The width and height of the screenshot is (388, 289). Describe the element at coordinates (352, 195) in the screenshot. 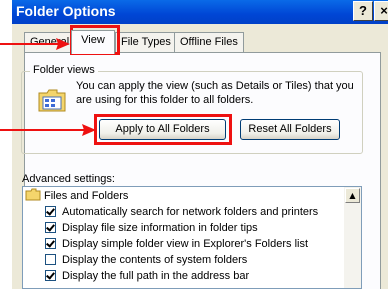

I see `scroll-up-arrow-icon: ▲` at that location.